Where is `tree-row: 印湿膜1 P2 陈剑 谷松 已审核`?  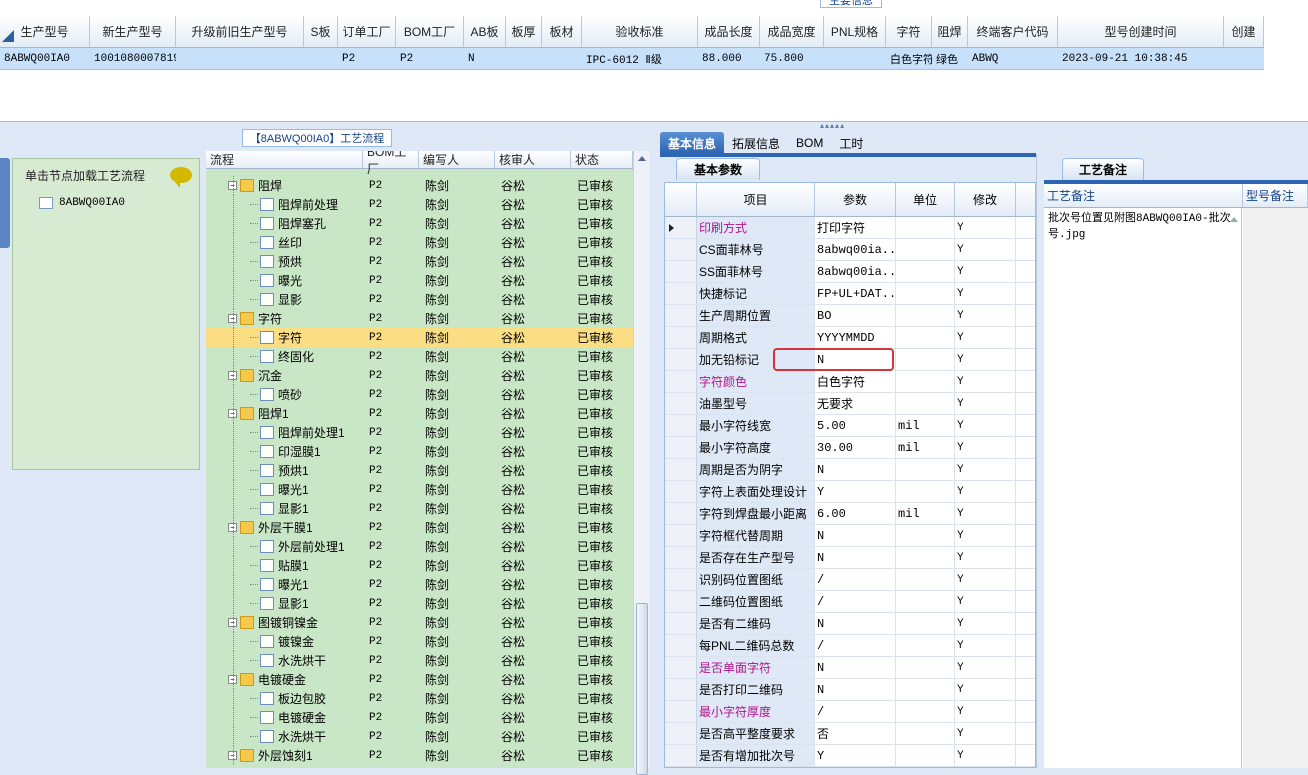 tree-row: 印湿膜1 P2 陈剑 谷松 已审核 is located at coordinates (419, 451).